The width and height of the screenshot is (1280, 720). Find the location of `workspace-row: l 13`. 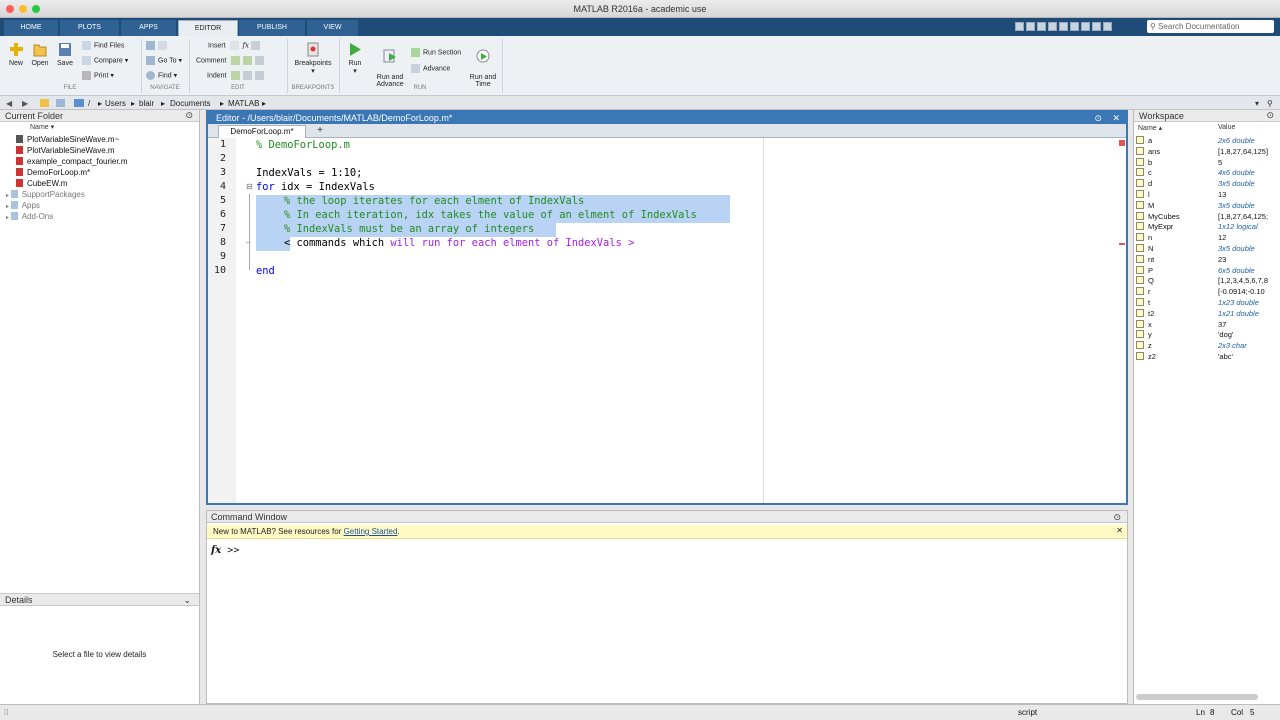

workspace-row: l 13 is located at coordinates (1207, 194).